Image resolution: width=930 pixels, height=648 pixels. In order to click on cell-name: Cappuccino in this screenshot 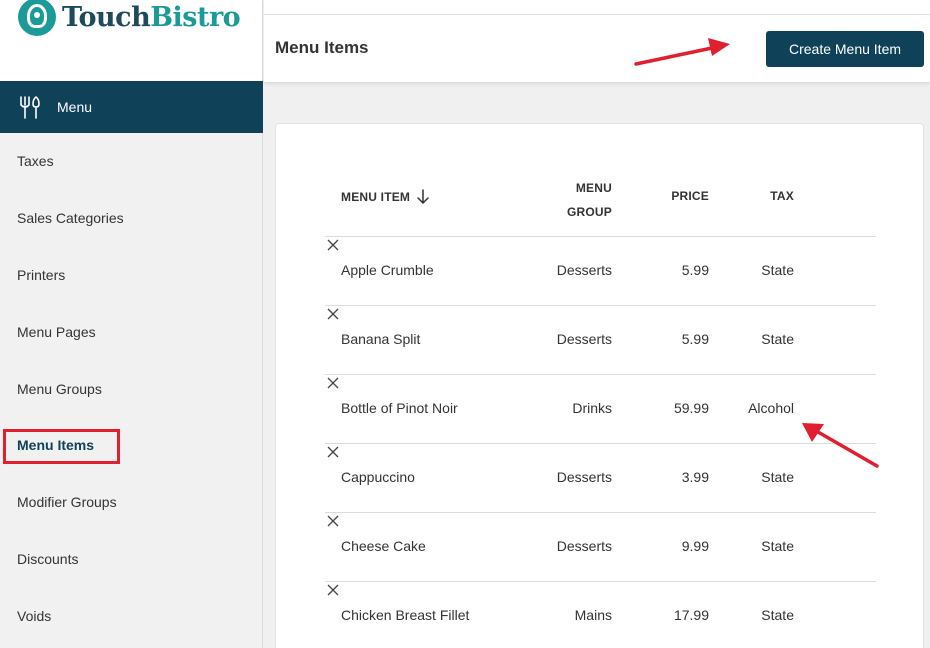, I will do `click(378, 477)`.